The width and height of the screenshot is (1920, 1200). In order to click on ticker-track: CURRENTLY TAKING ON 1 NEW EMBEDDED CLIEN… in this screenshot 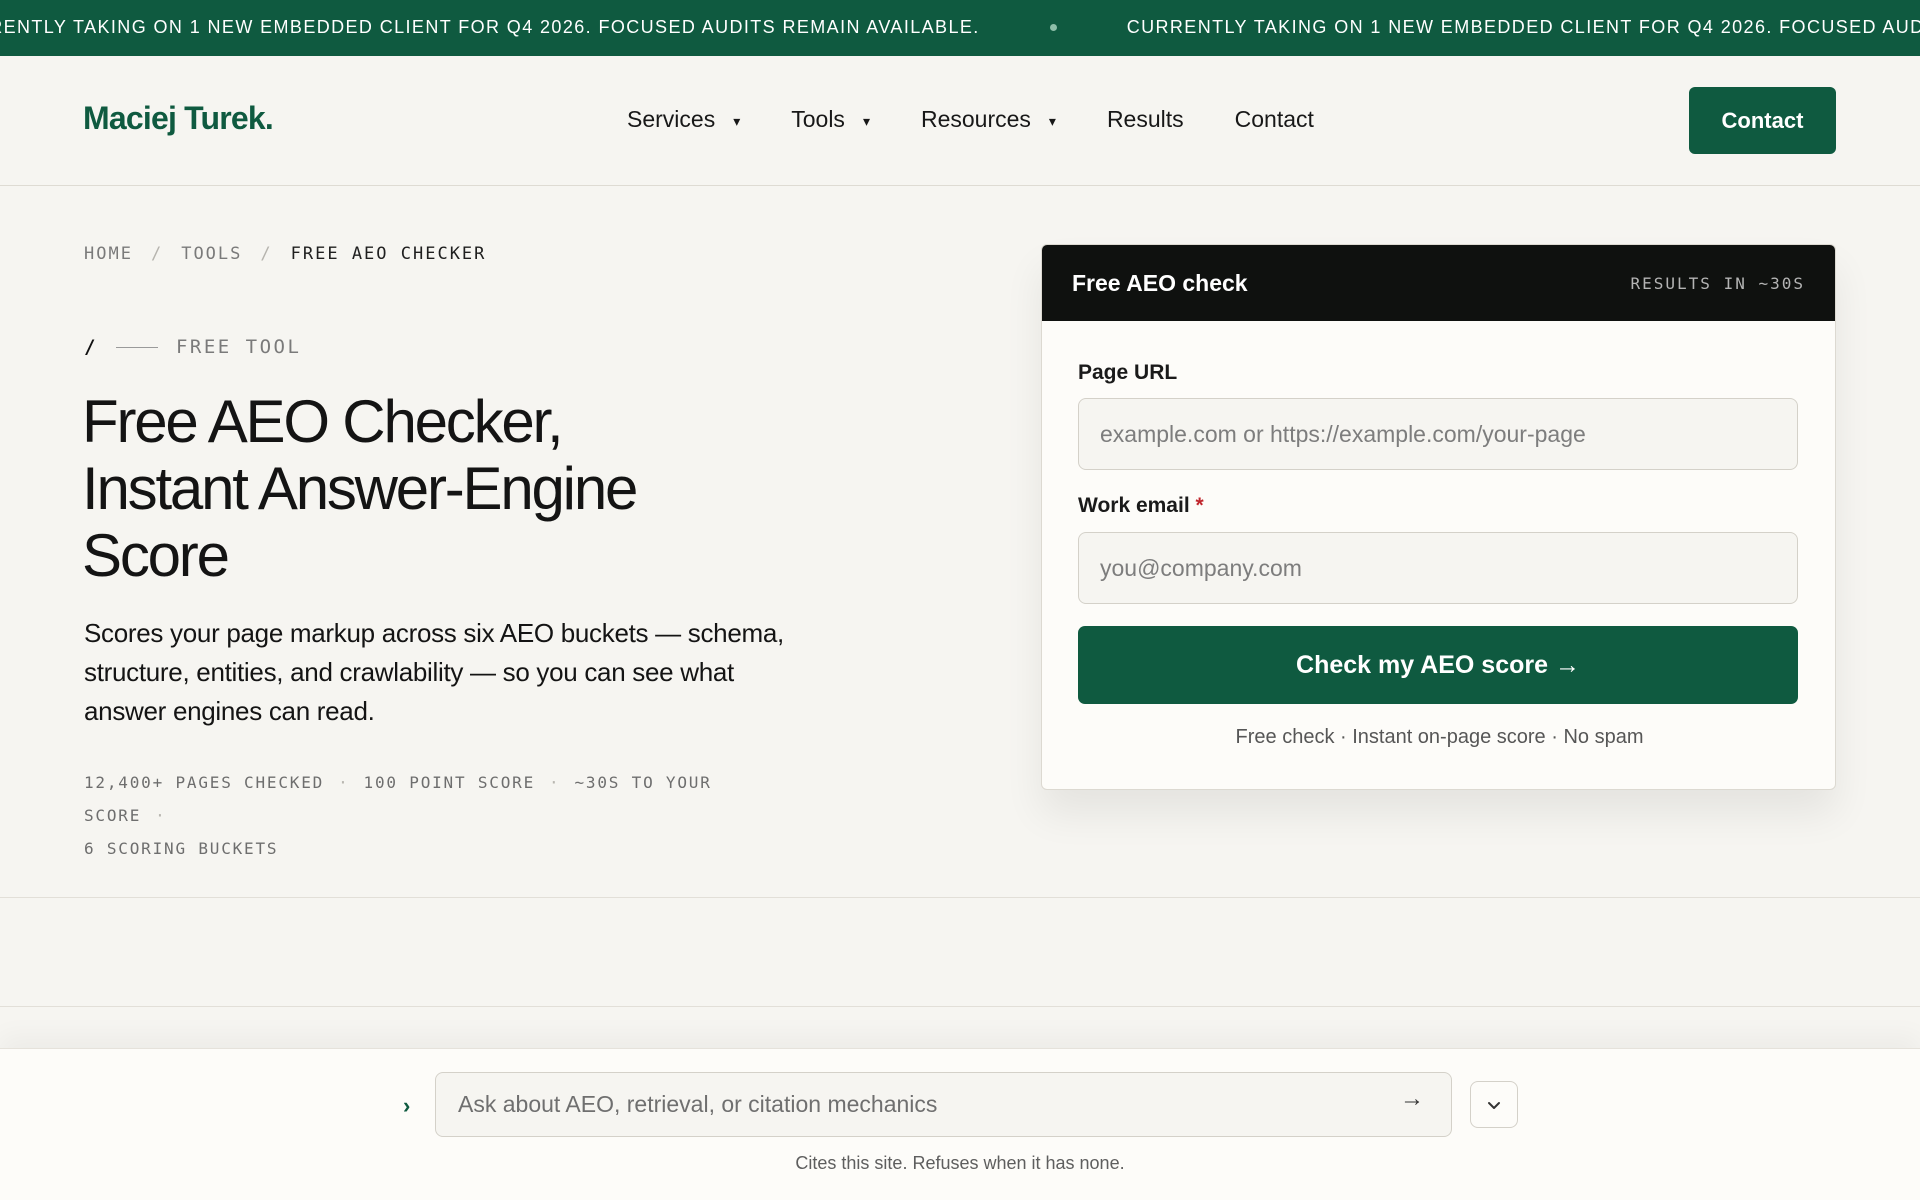, I will do `click(960, 27)`.